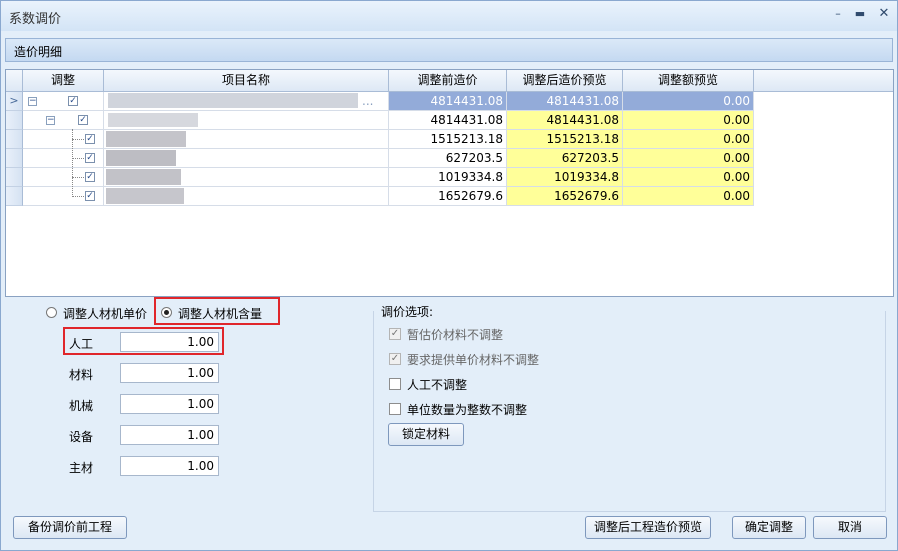  What do you see at coordinates (648, 527) in the screenshot?
I see `preview-button: 调整后工程造价预览` at bounding box center [648, 527].